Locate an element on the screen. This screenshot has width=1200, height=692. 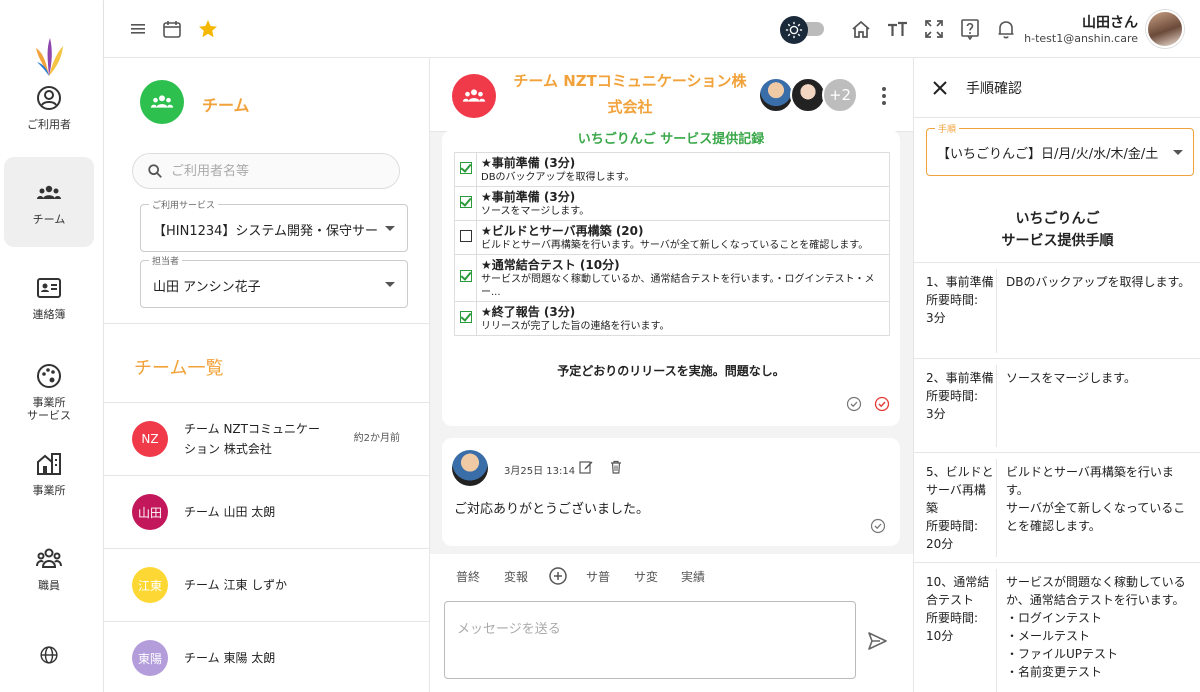
star-icon is located at coordinates (208, 29).